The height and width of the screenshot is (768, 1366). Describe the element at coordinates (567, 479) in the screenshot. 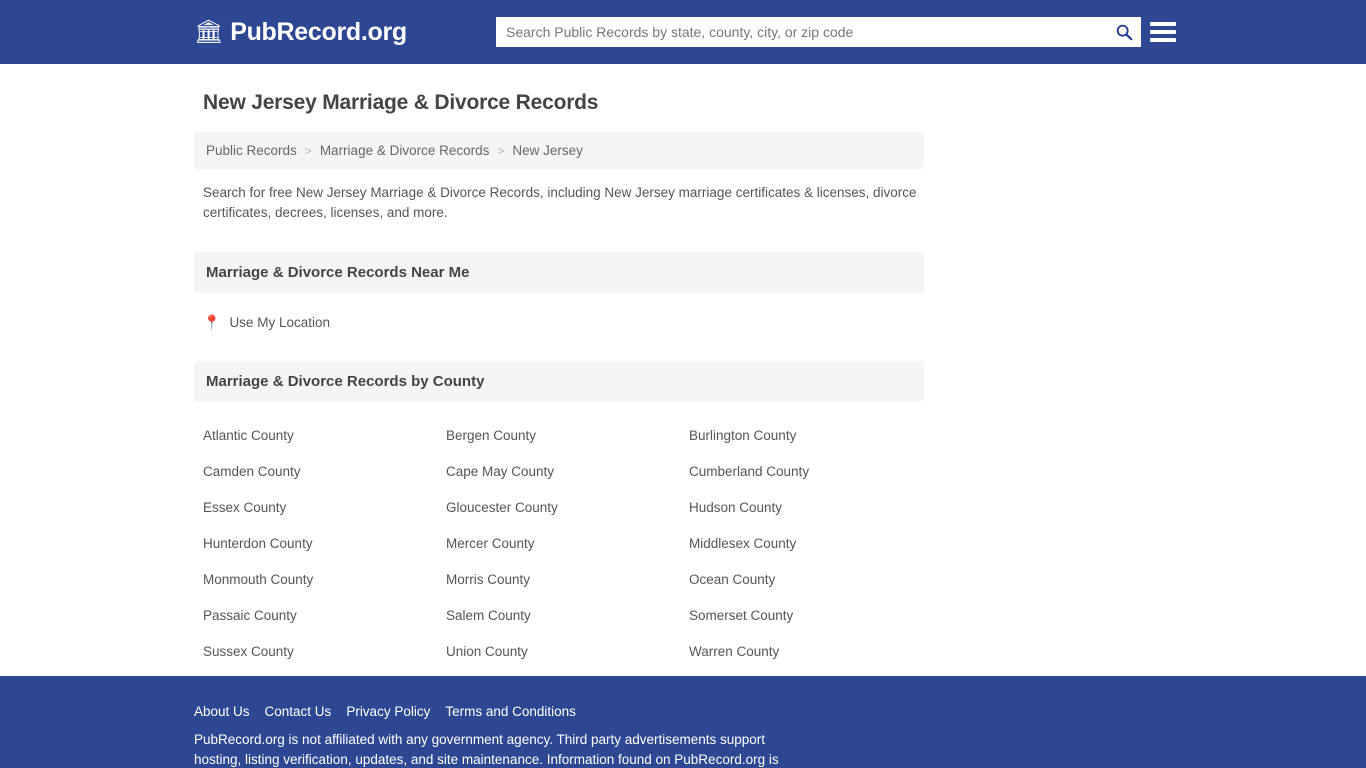

I see `county-link: Cape May County` at that location.